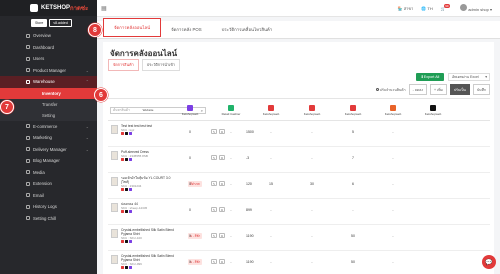  Describe the element at coordinates (390, 90) in the screenshot. I see `adjust-radio: ปรับจำนวนสินค้า` at that location.